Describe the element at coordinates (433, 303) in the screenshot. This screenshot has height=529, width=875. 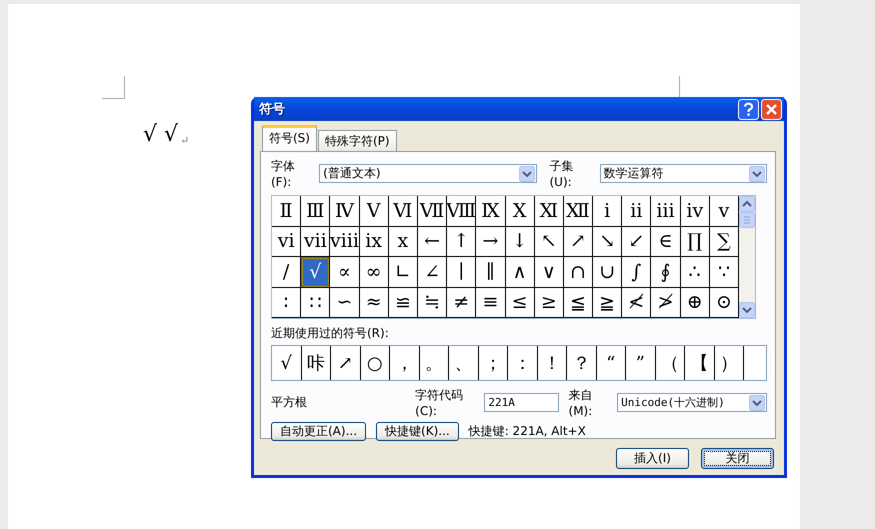
I see `symbol-cell: ≒` at that location.